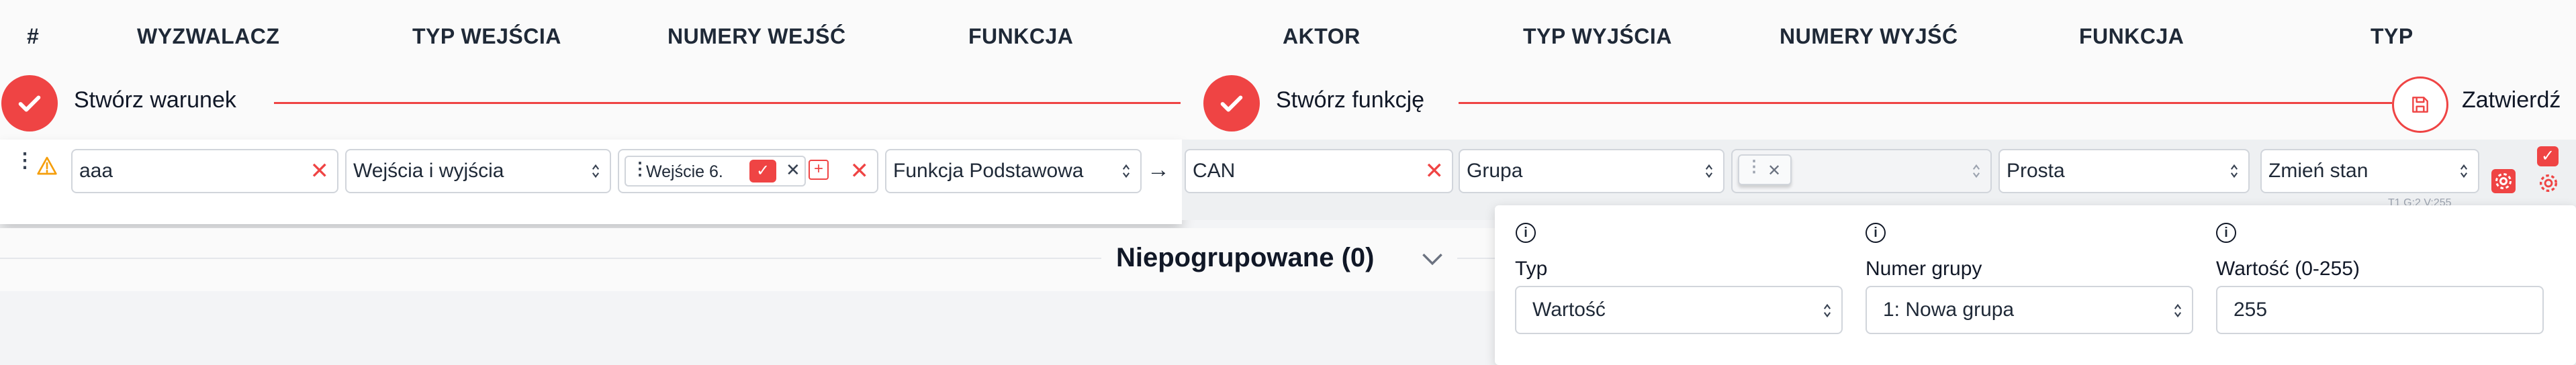  What do you see at coordinates (1754, 166) in the screenshot?
I see `chip-drag-icon: ⋮` at bounding box center [1754, 166].